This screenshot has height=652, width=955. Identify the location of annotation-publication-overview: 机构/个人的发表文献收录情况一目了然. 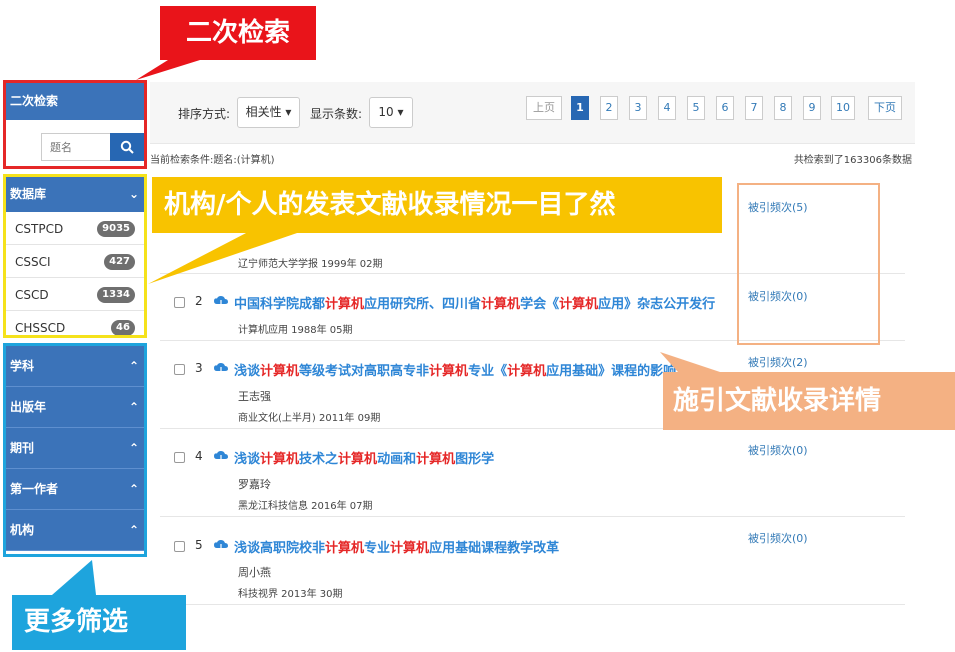
(437, 205).